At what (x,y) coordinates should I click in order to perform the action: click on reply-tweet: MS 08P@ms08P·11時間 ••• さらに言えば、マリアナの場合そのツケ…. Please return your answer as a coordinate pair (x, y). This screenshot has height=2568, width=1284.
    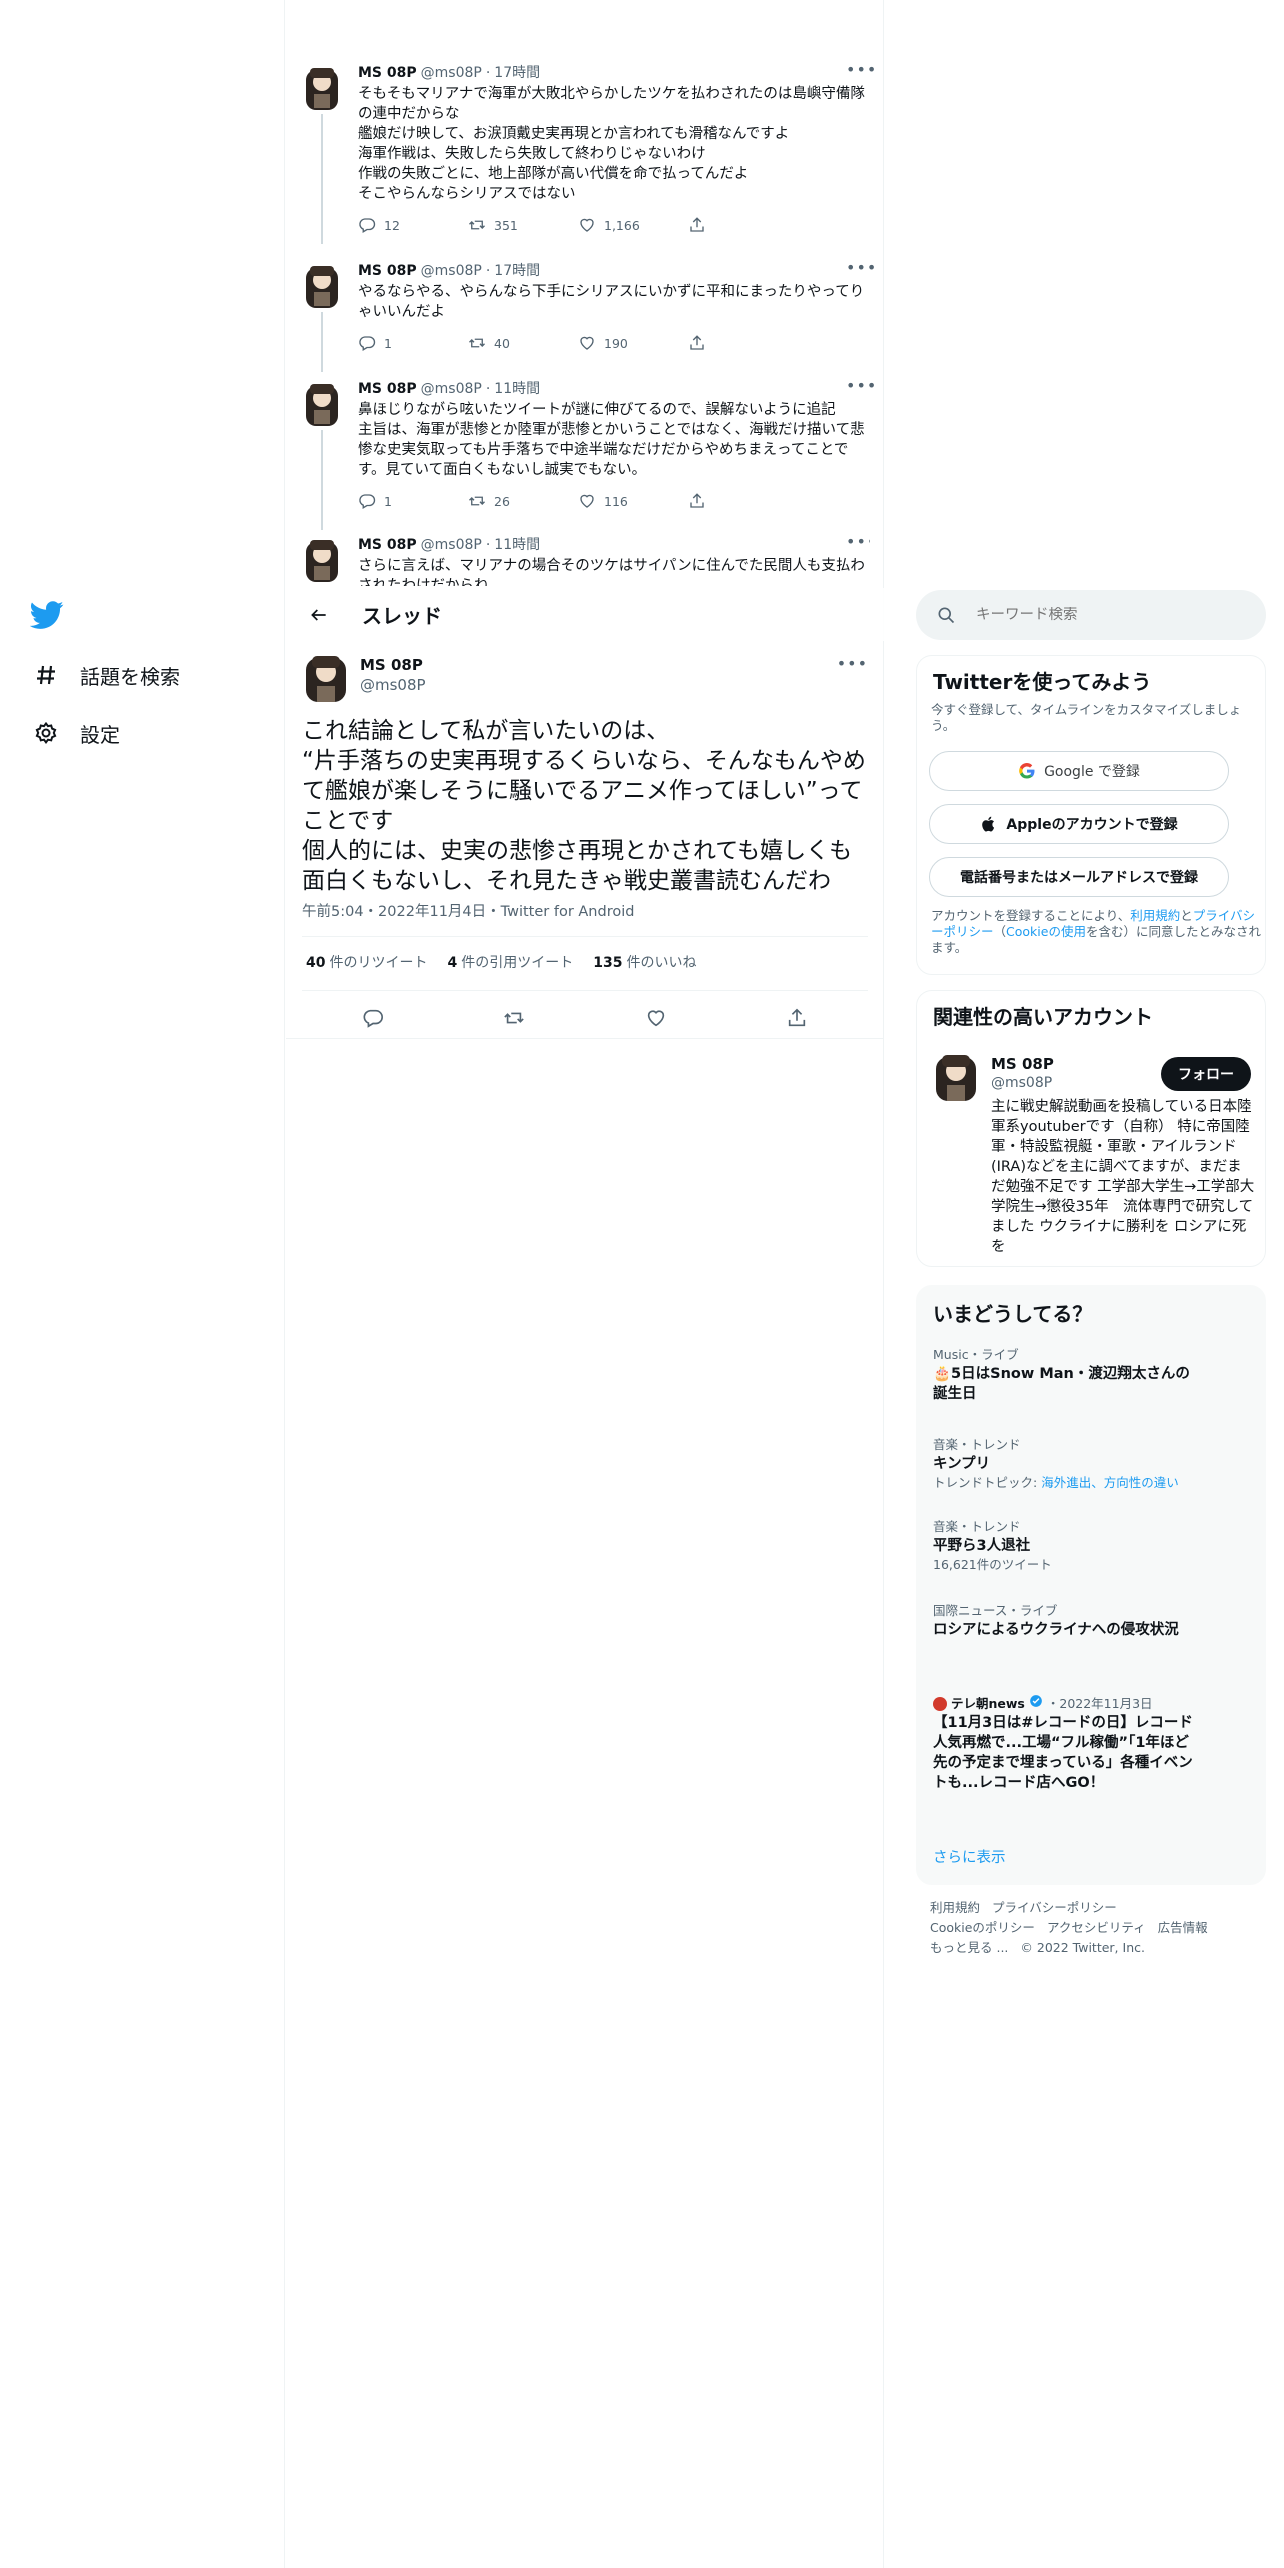
    Looking at the image, I should click on (586, 561).